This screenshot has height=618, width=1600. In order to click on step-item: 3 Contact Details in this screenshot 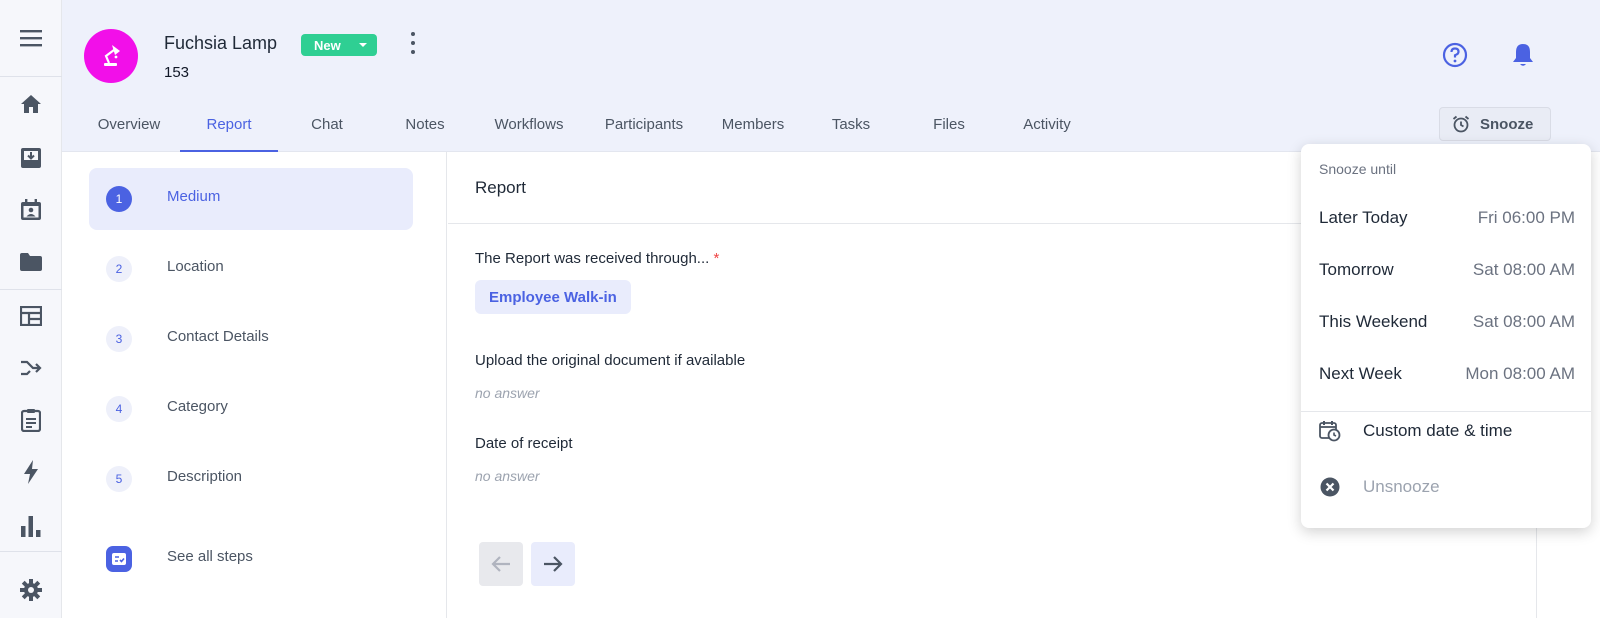, I will do `click(251, 339)`.